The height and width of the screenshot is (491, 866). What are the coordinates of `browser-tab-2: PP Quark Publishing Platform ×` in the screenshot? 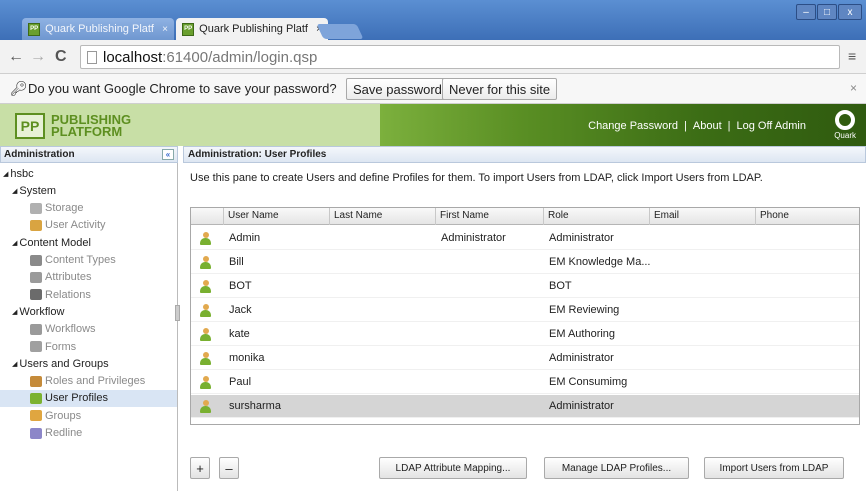 It's located at (252, 29).